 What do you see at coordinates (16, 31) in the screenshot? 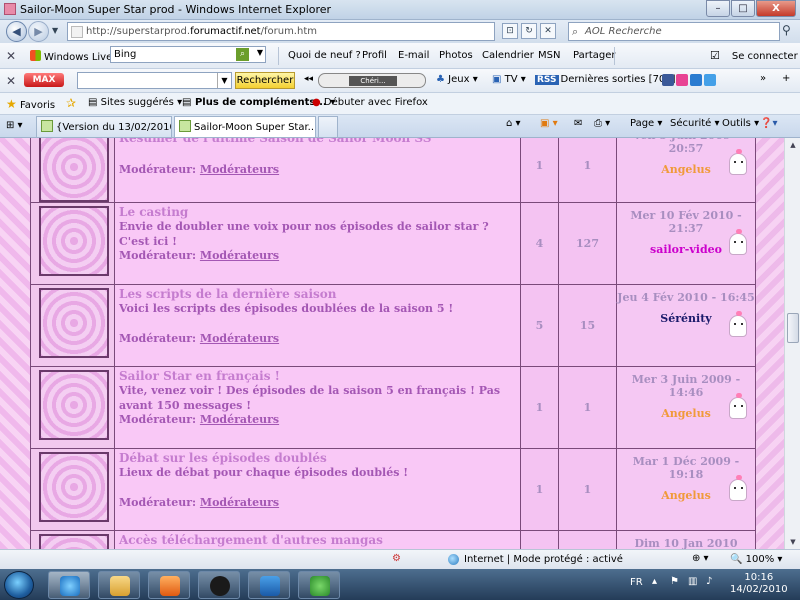
I see `back-button: ◀` at bounding box center [16, 31].